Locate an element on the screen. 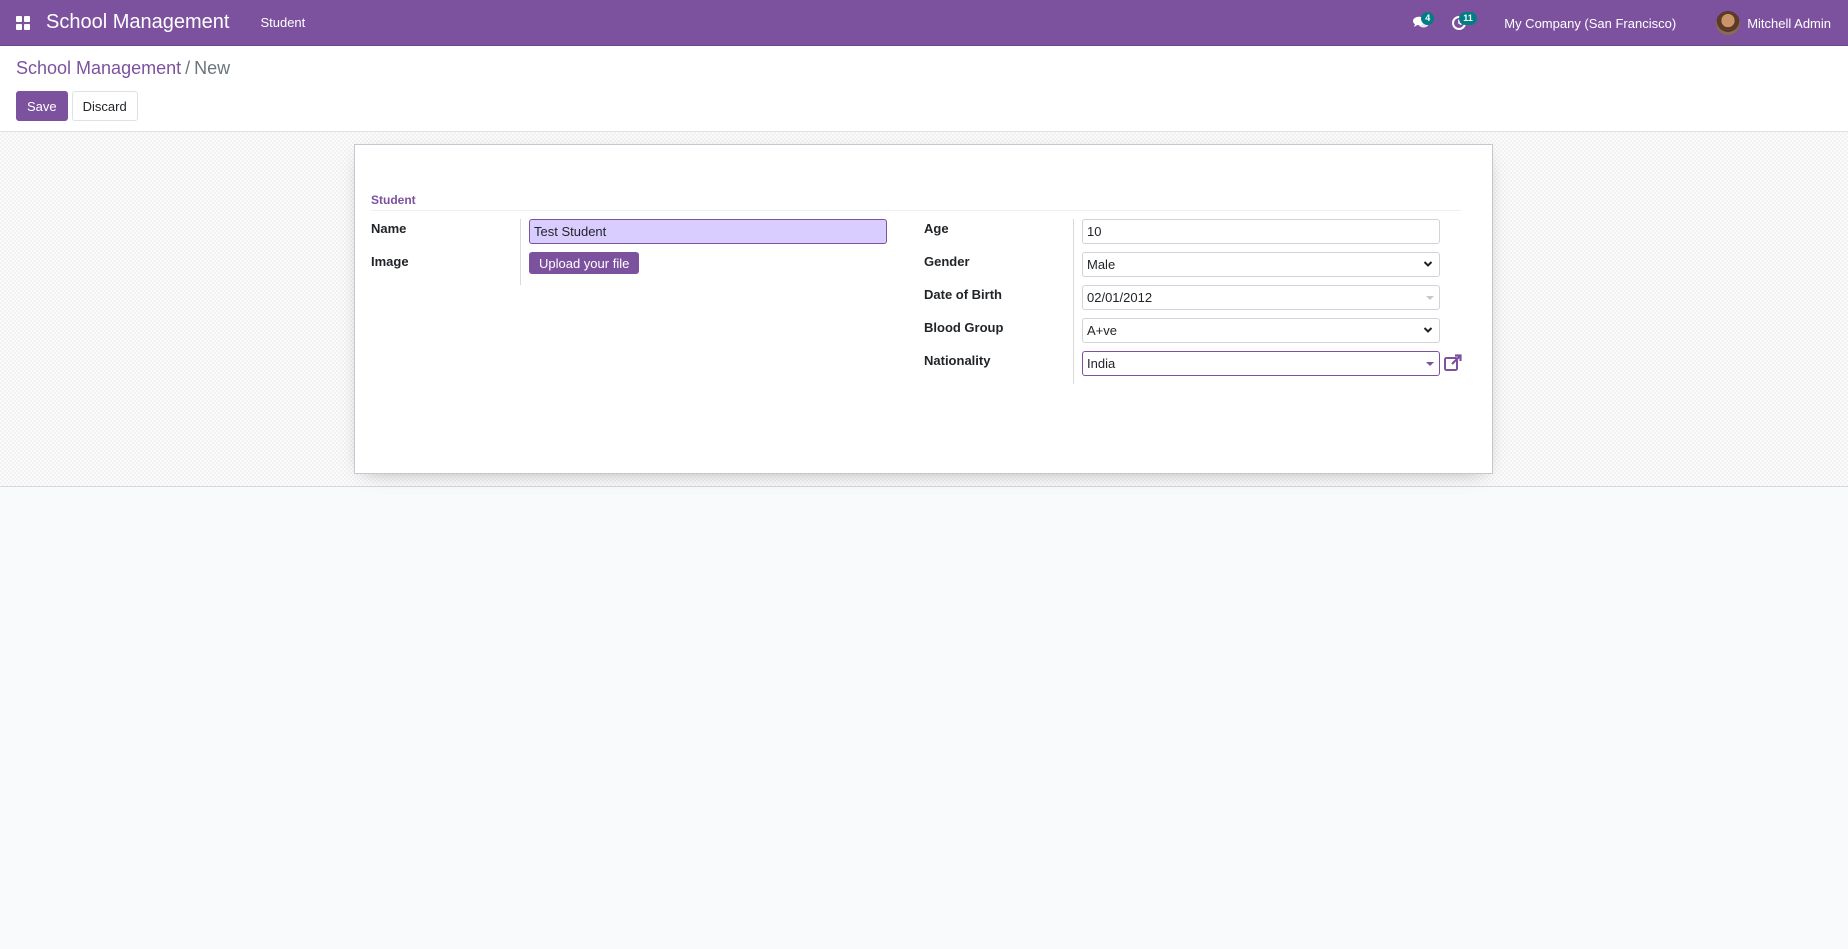  blood-group-select: A+ve is located at coordinates (1261, 330).